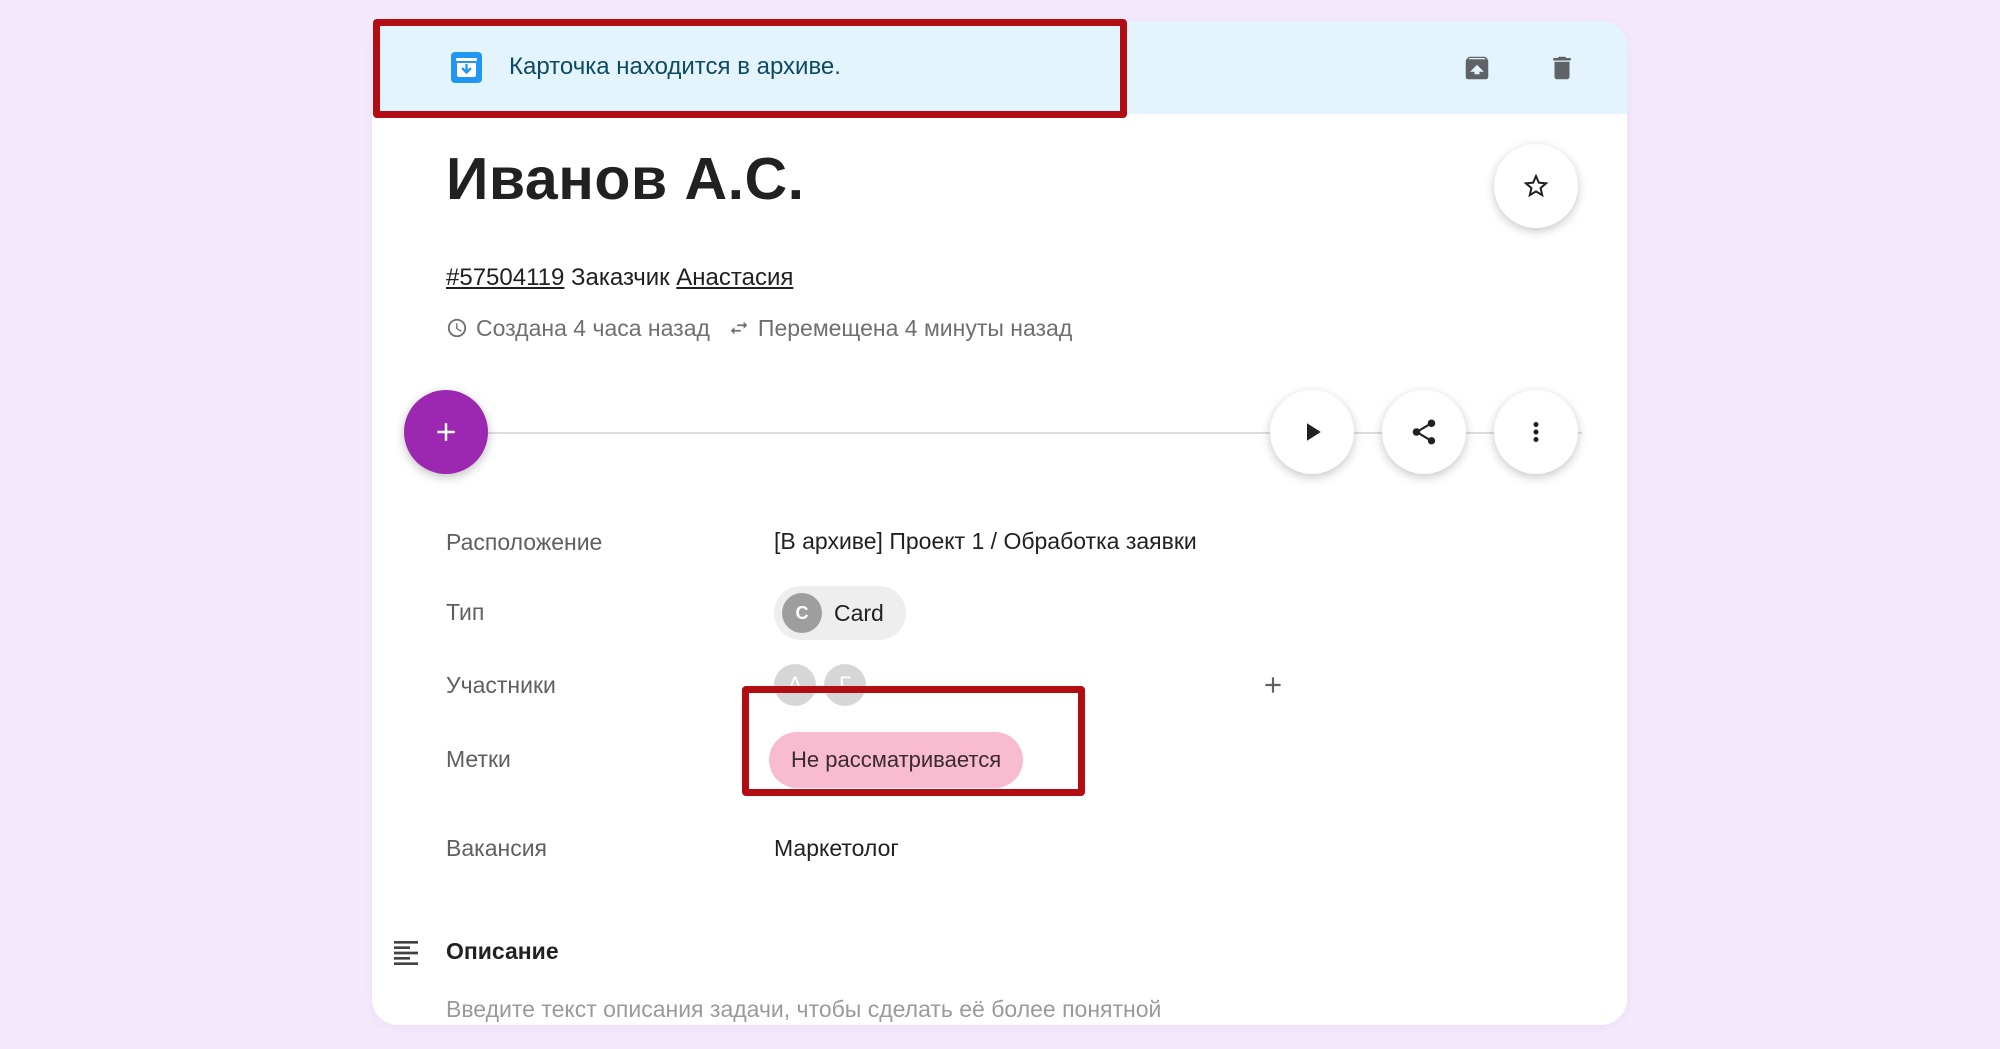 This screenshot has height=1049, width=2000. Describe the element at coordinates (675, 66) in the screenshot. I see `archive-banner-text: Карточка находится в архиве.` at that location.